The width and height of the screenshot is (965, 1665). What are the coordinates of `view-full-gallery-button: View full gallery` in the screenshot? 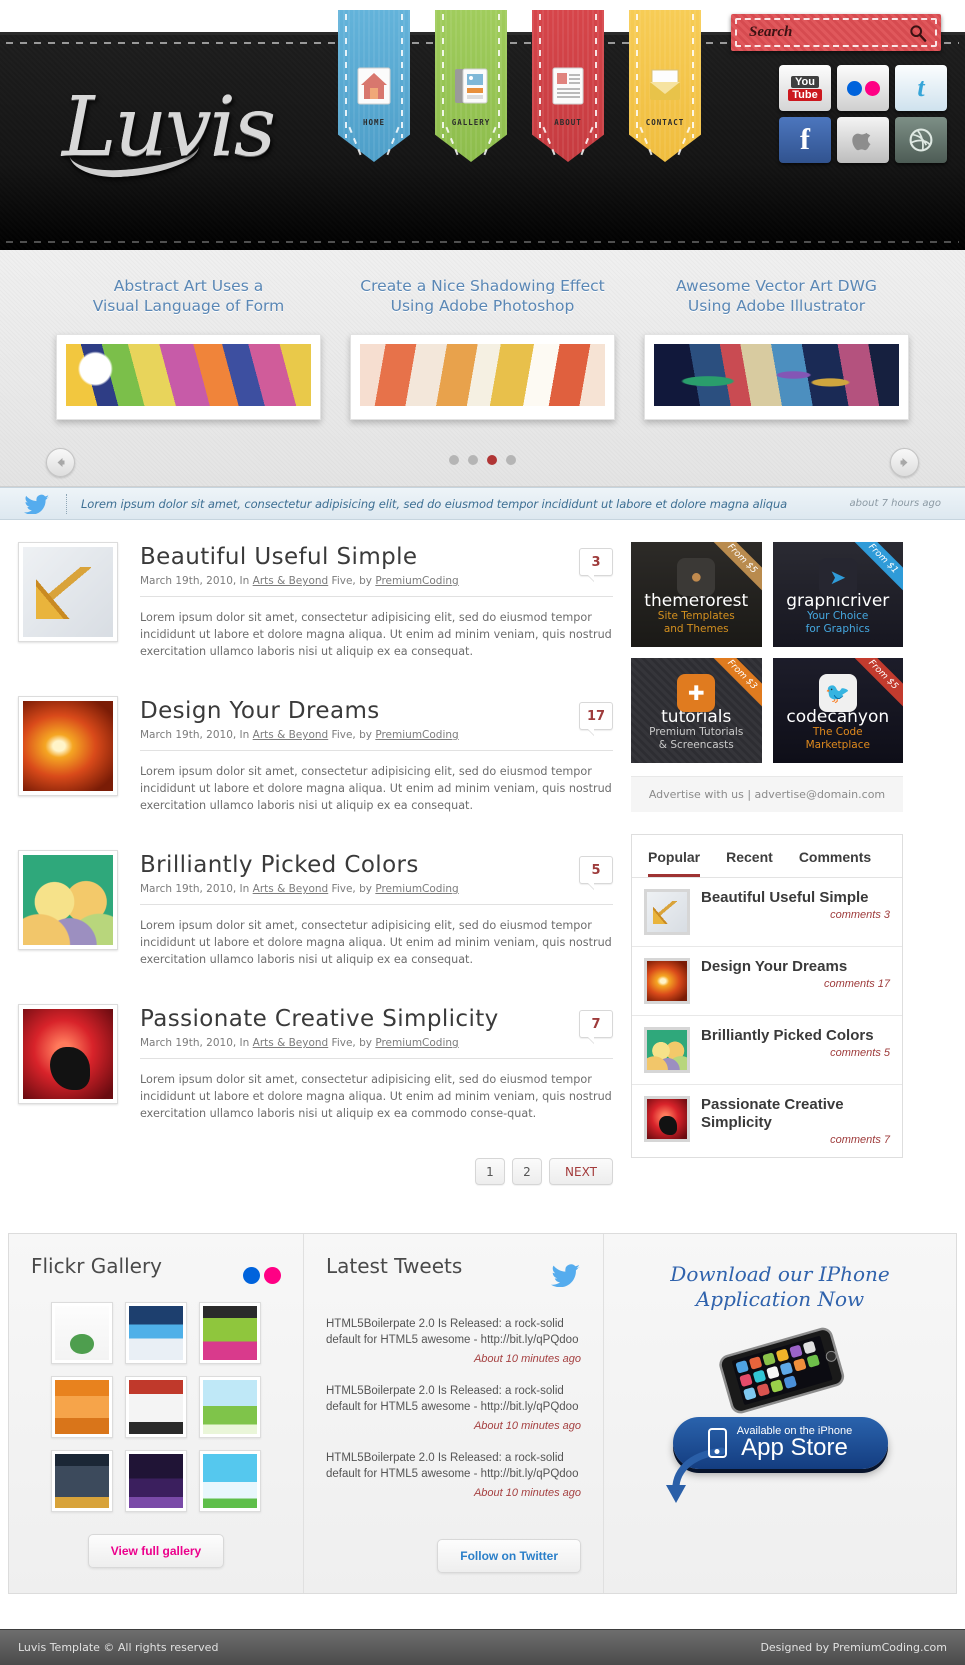 It's located at (156, 1551).